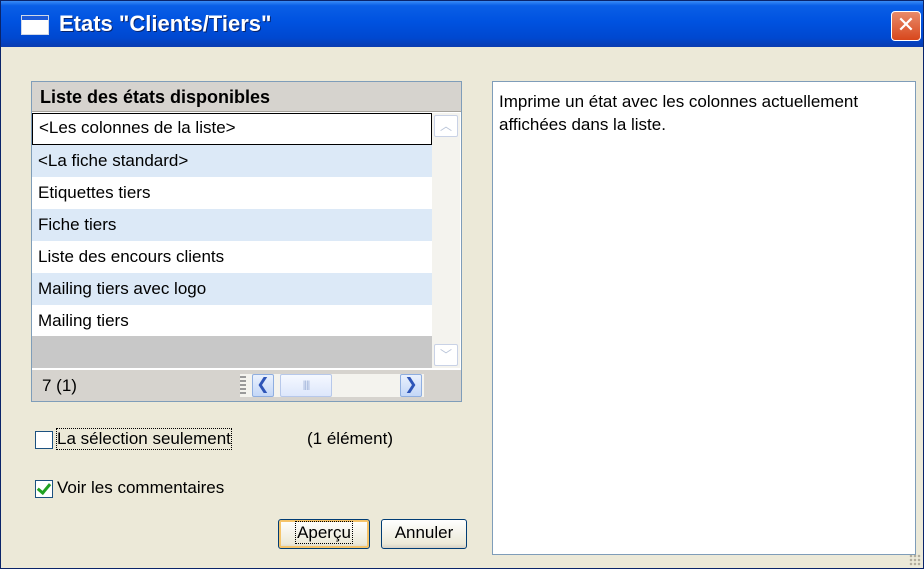 The width and height of the screenshot is (924, 569). I want to click on window-icon, so click(35, 25).